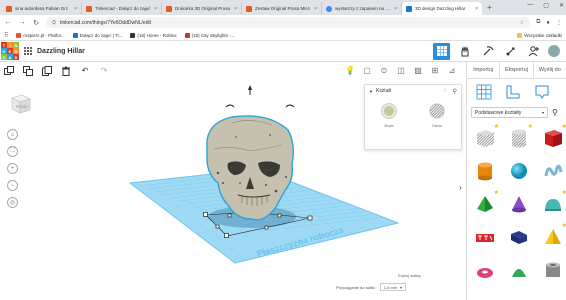 The width and height of the screenshot is (566, 300). I want to click on export-button: Eksportuj, so click(517, 70).